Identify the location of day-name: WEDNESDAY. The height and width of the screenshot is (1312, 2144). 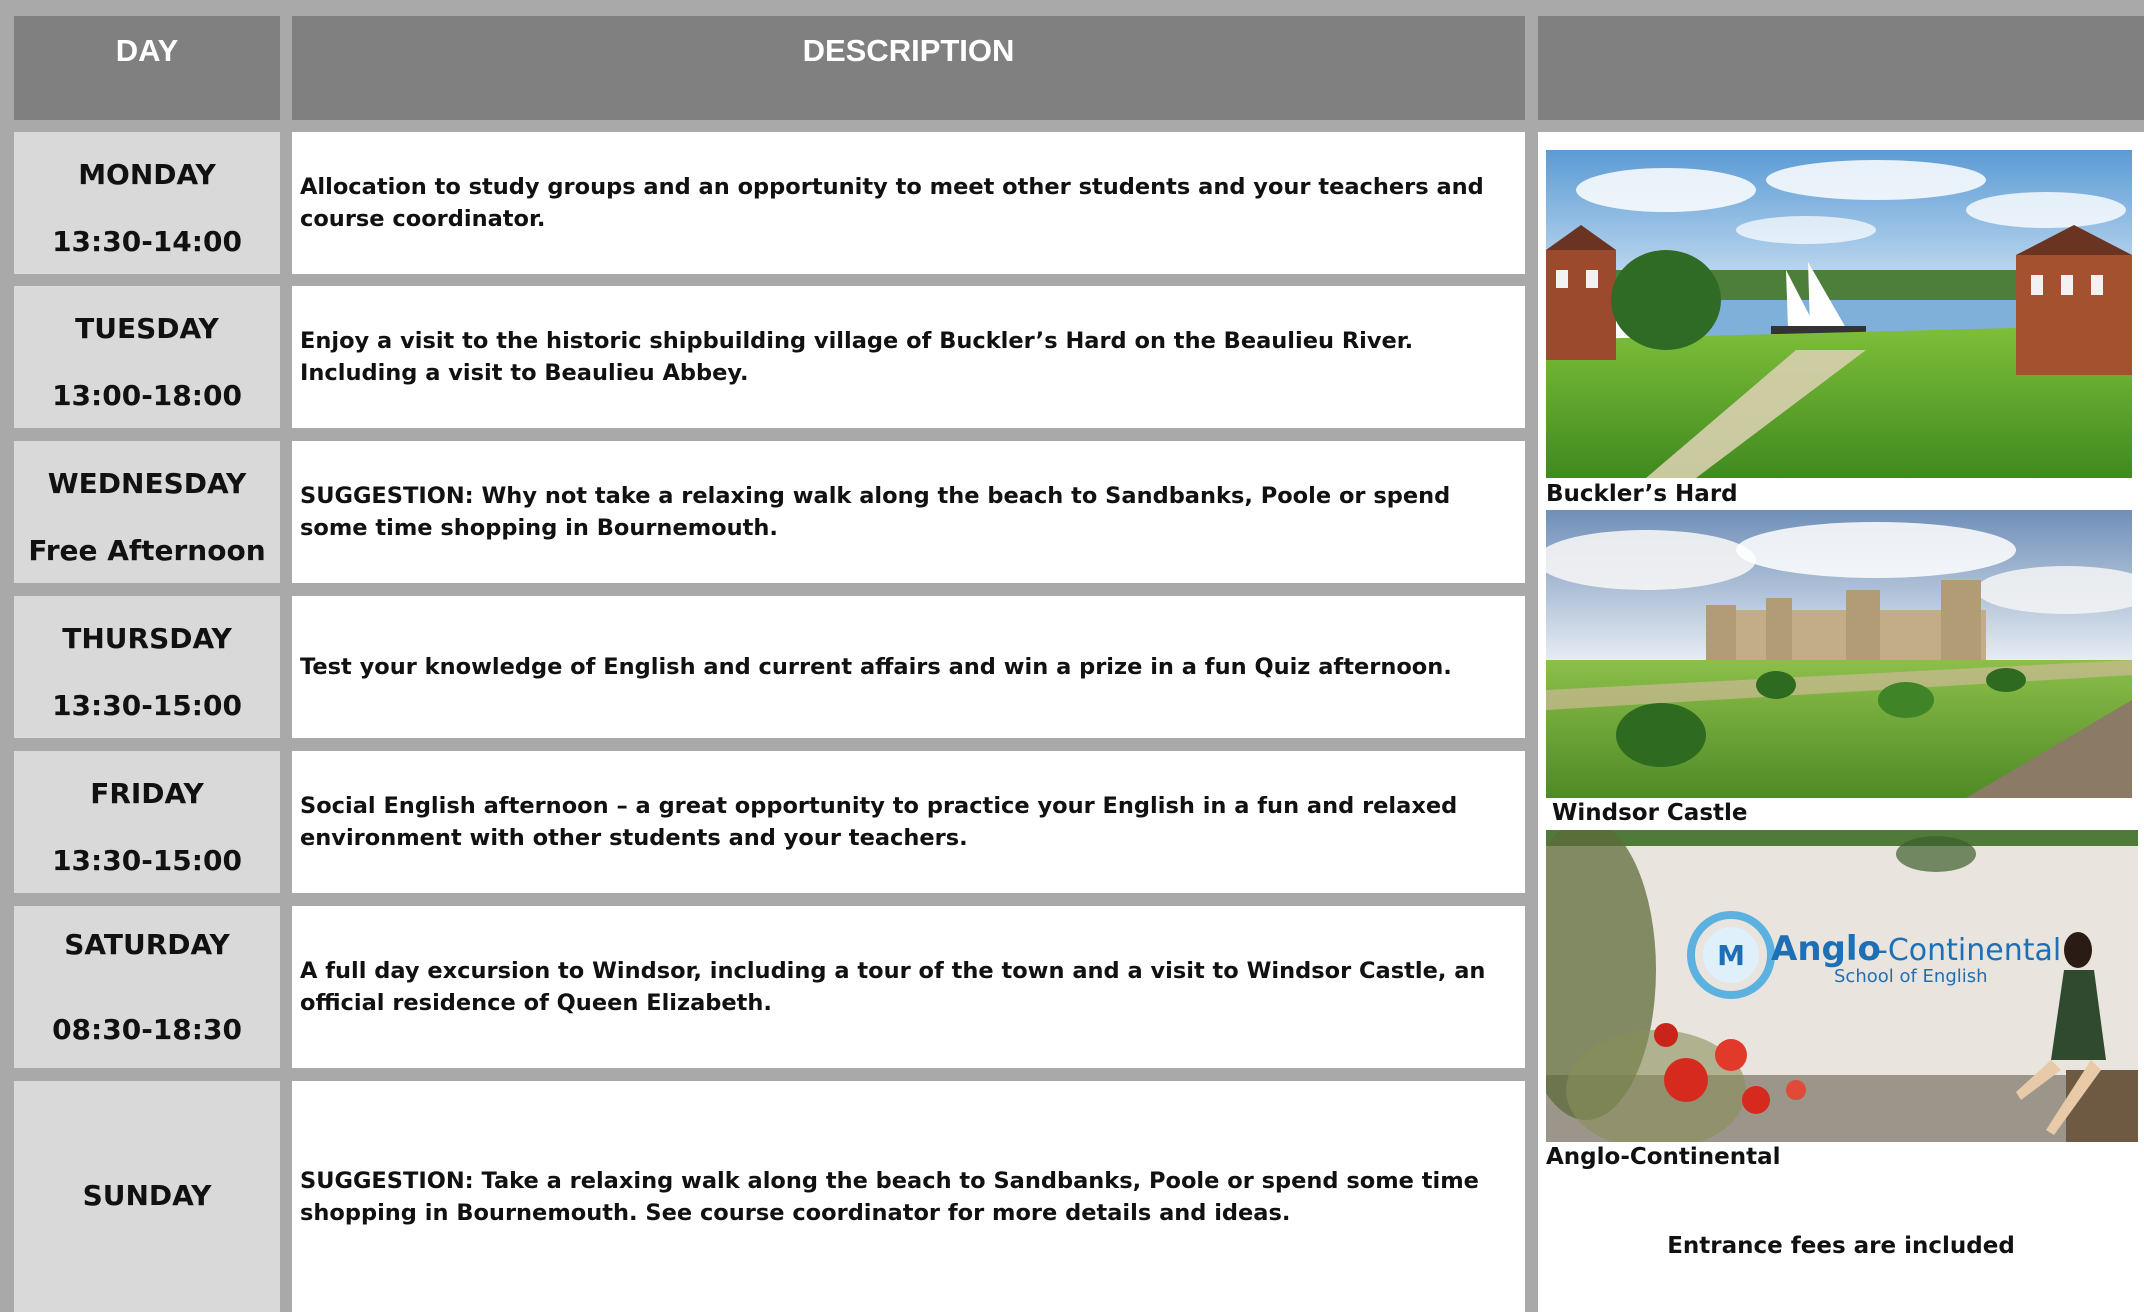
(147, 483).